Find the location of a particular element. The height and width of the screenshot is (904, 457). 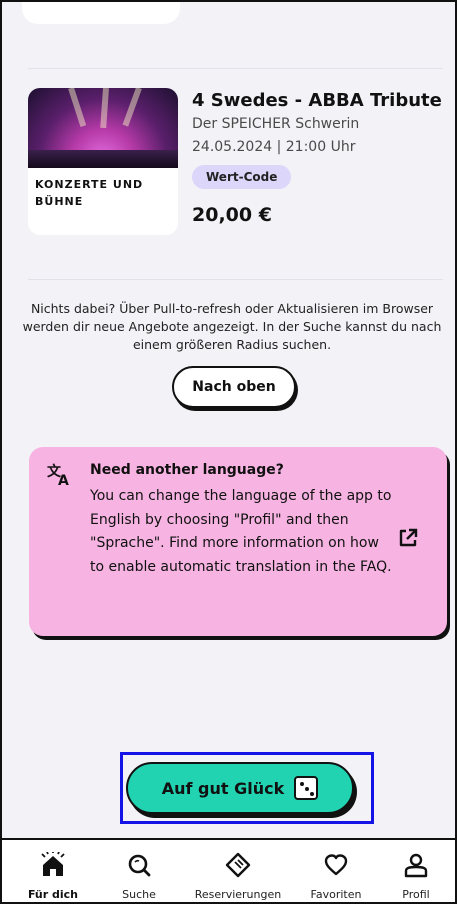

translate-icon: 文 A is located at coordinates (60, 477).